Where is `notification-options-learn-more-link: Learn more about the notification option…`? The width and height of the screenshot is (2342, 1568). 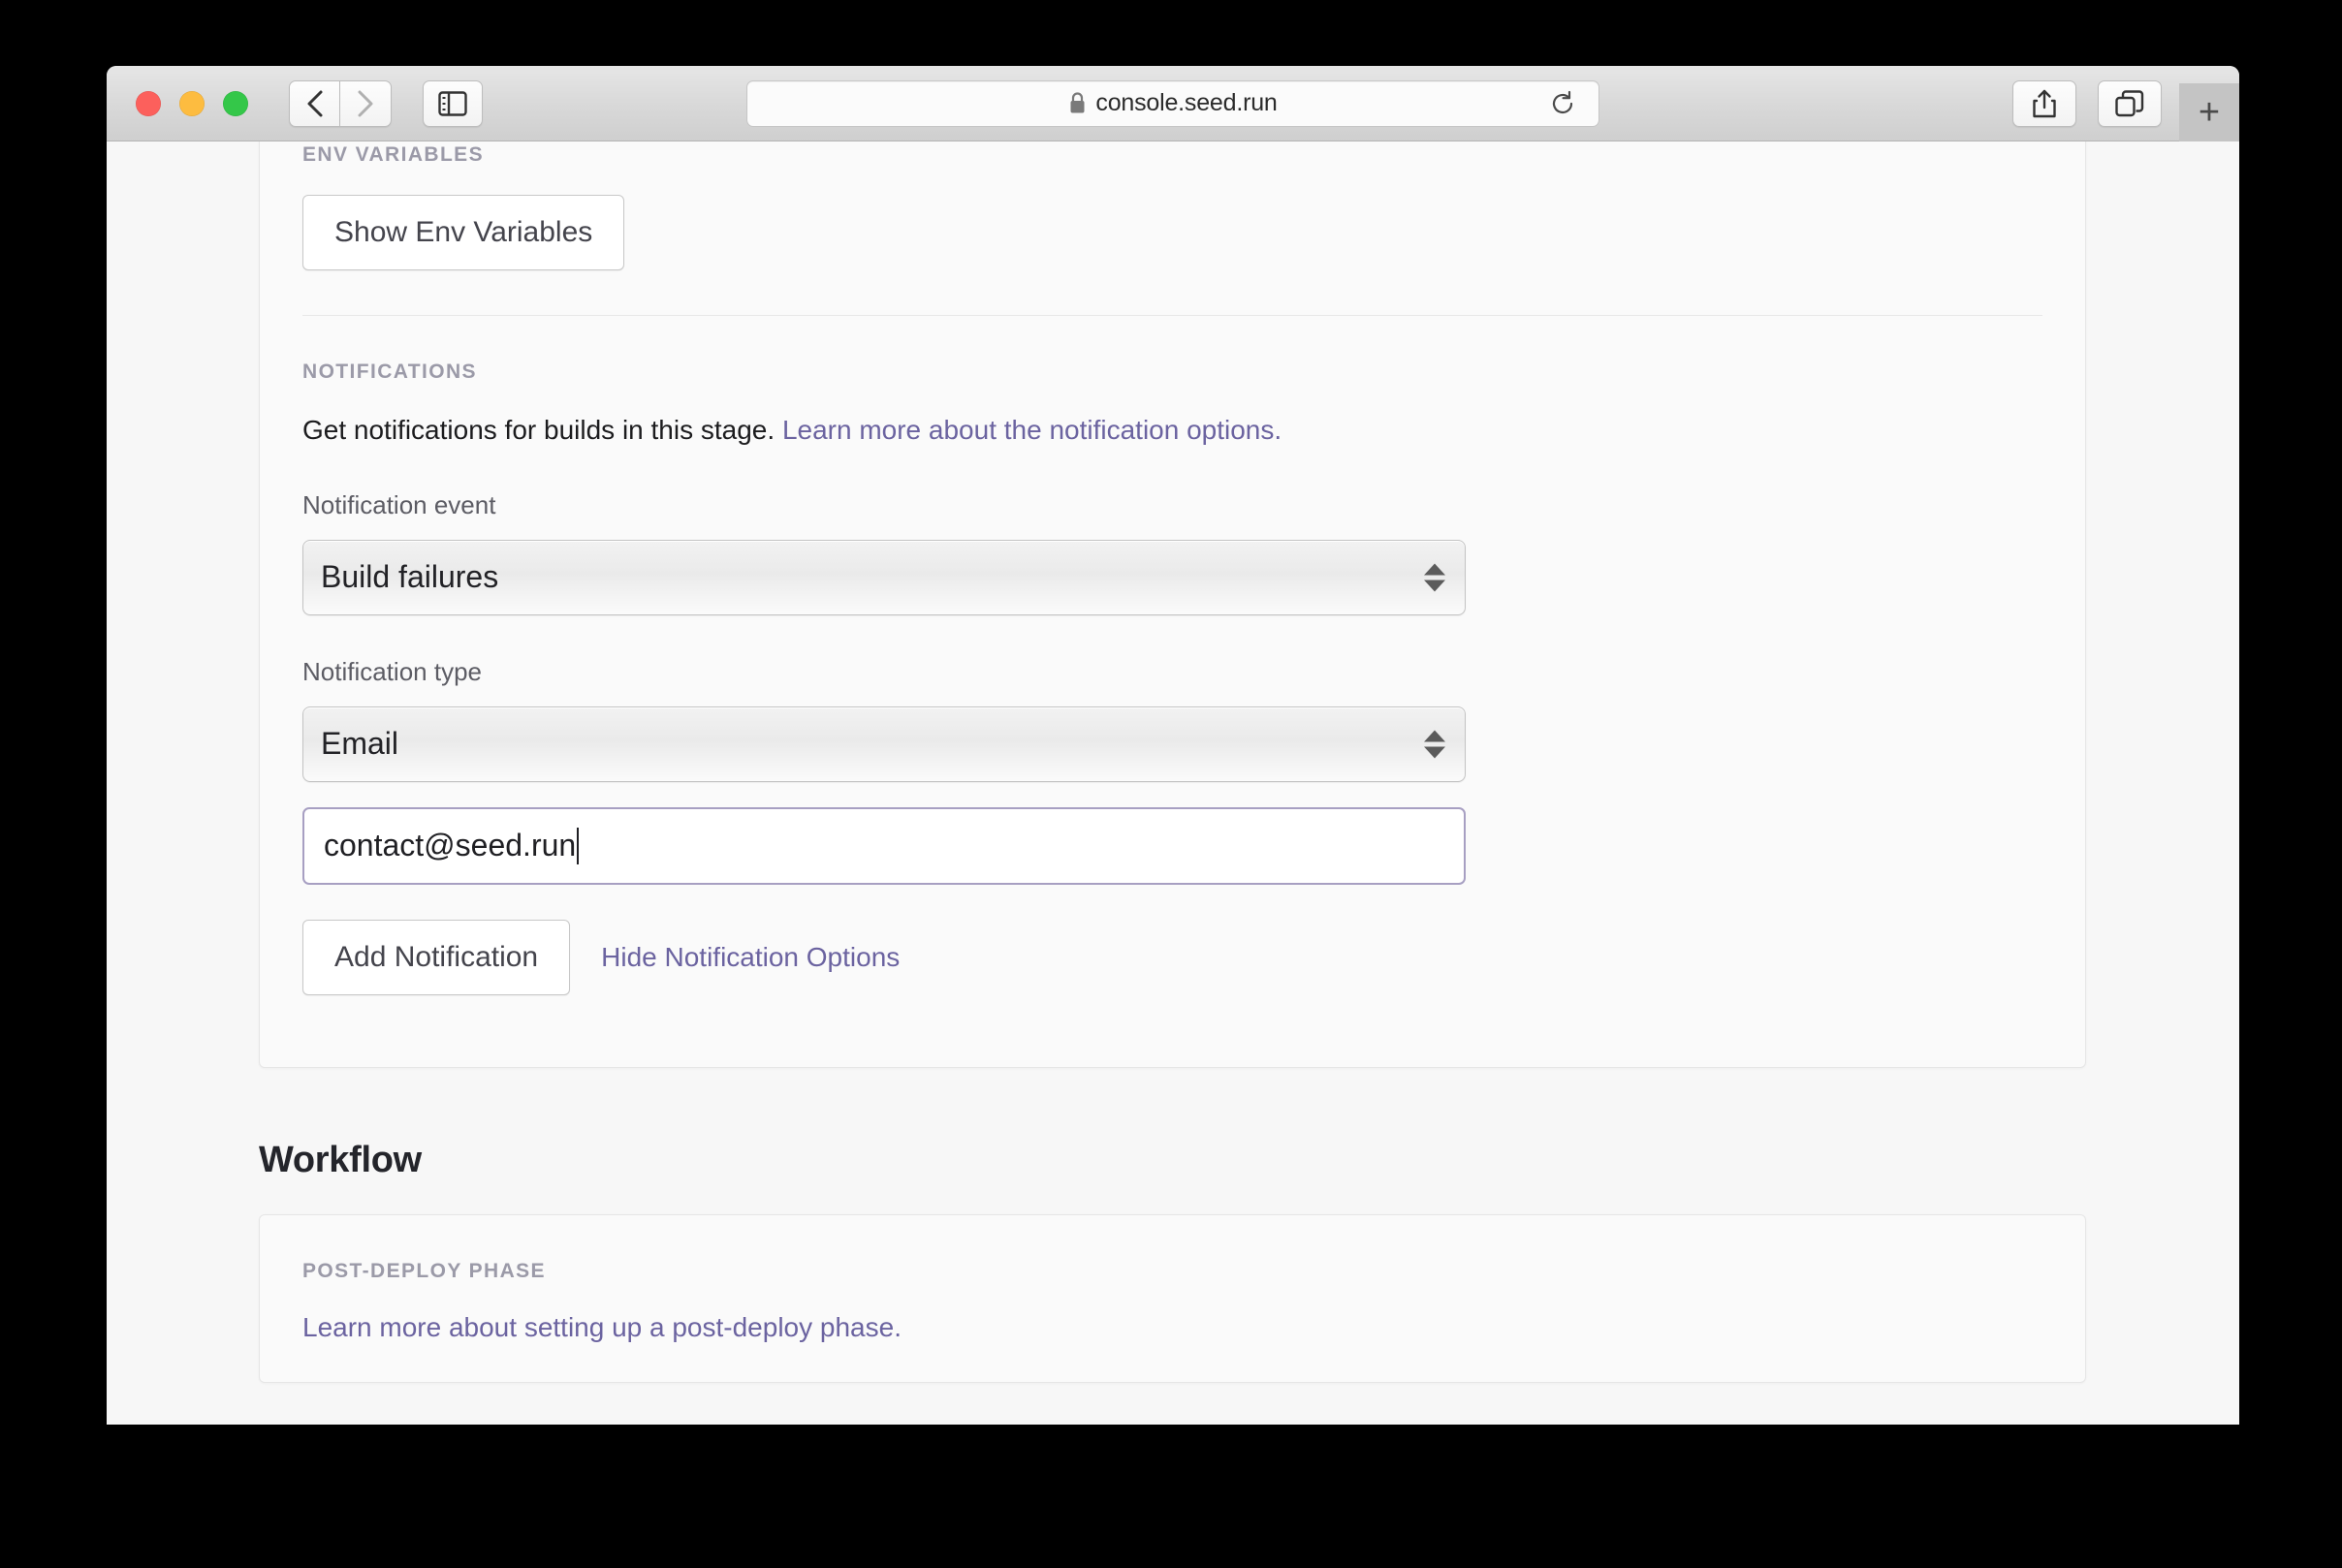 notification-options-learn-more-link: Learn more about the notification option… is located at coordinates (1032, 430).